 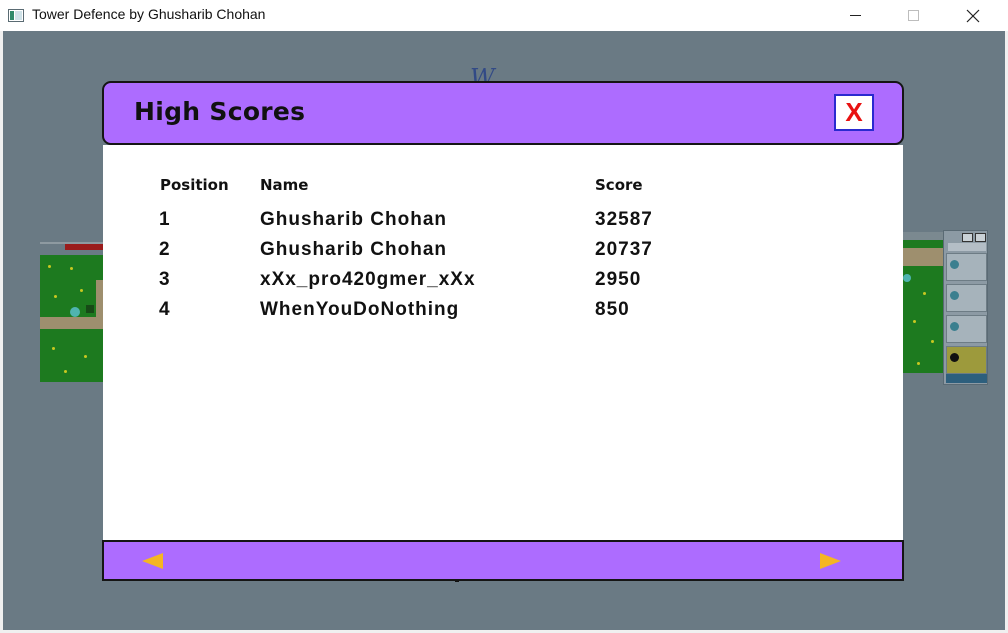 What do you see at coordinates (84, 247) in the screenshot?
I see `map-health-bar` at bounding box center [84, 247].